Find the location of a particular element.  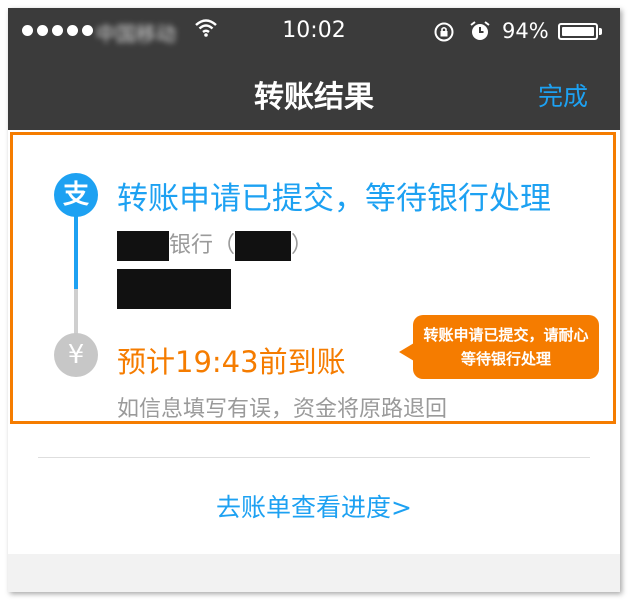

refund-note: 如信息填写有误，资金将原路退回 is located at coordinates (282, 409).